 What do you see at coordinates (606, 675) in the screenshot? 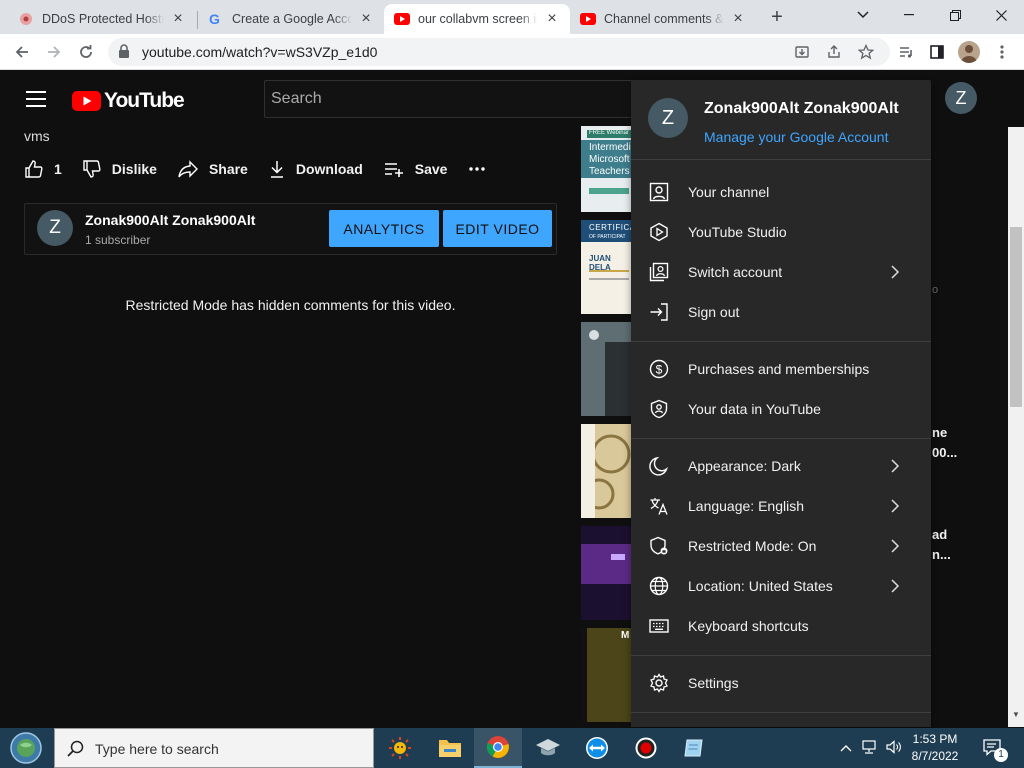
I see `related-thumbnail-yellow: M` at bounding box center [606, 675].